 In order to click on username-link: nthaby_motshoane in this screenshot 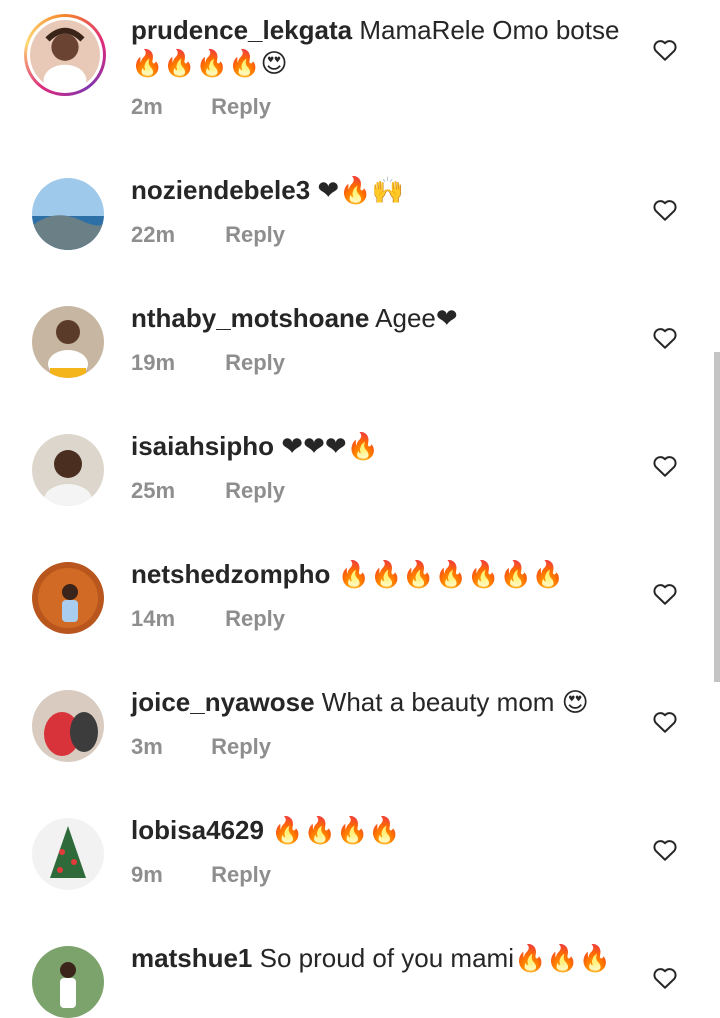, I will do `click(250, 318)`.